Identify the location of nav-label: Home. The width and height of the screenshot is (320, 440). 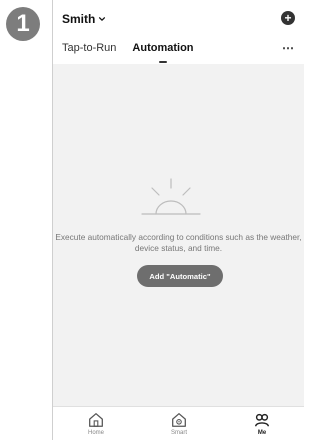
(95, 433).